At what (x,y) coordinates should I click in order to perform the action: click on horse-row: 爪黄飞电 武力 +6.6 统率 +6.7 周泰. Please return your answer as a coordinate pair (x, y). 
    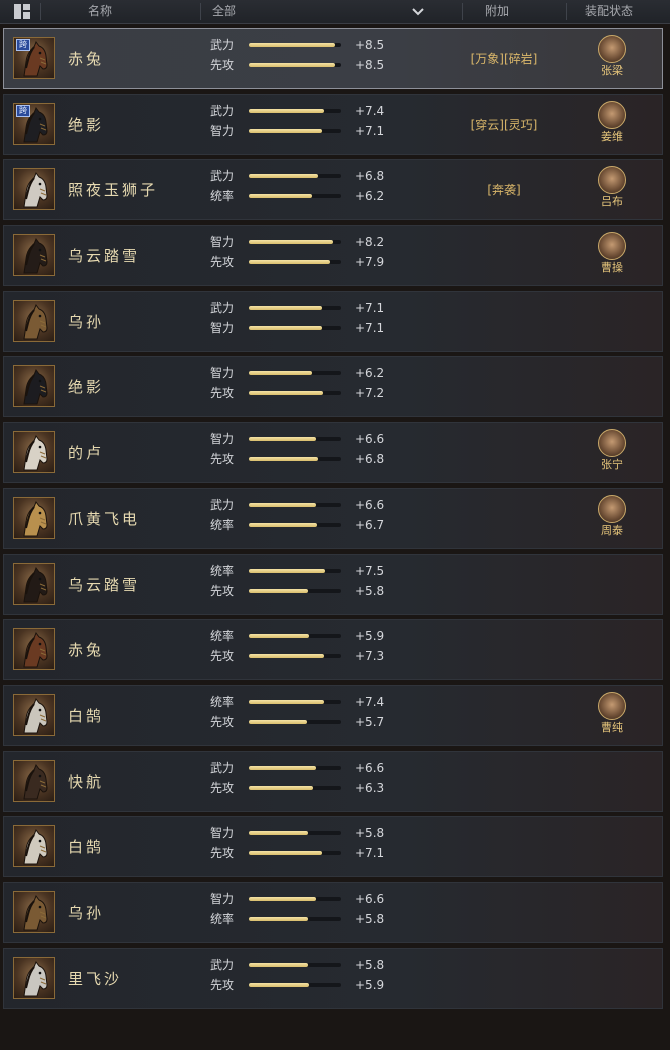
    Looking at the image, I should click on (333, 518).